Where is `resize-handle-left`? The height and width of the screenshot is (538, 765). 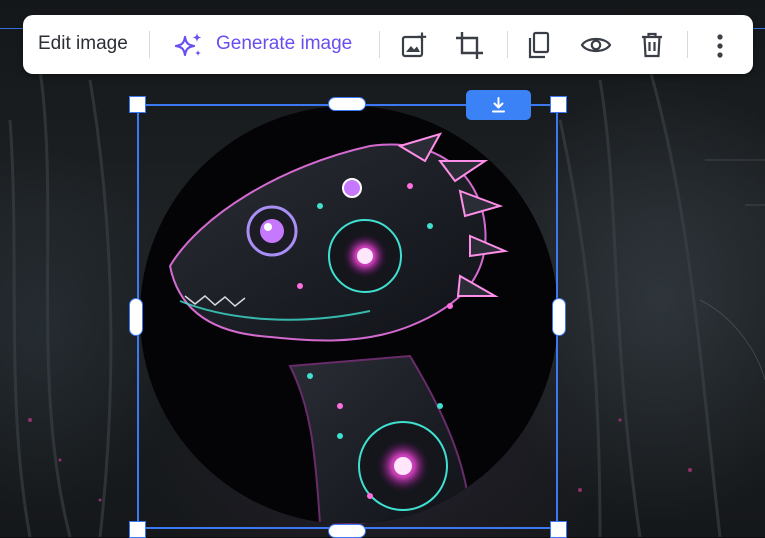 resize-handle-left is located at coordinates (136, 317).